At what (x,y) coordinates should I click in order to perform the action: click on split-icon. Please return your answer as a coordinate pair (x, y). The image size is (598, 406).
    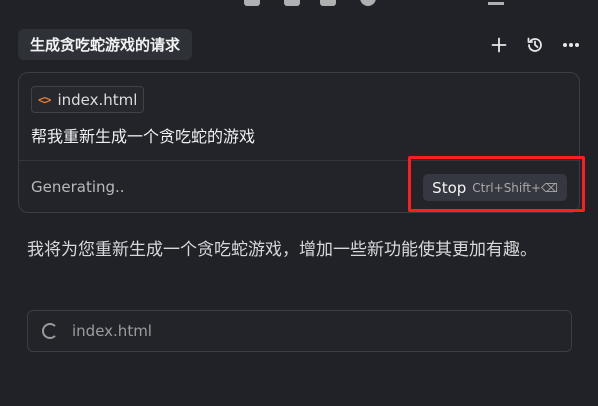
    Looking at the image, I should click on (328, 3).